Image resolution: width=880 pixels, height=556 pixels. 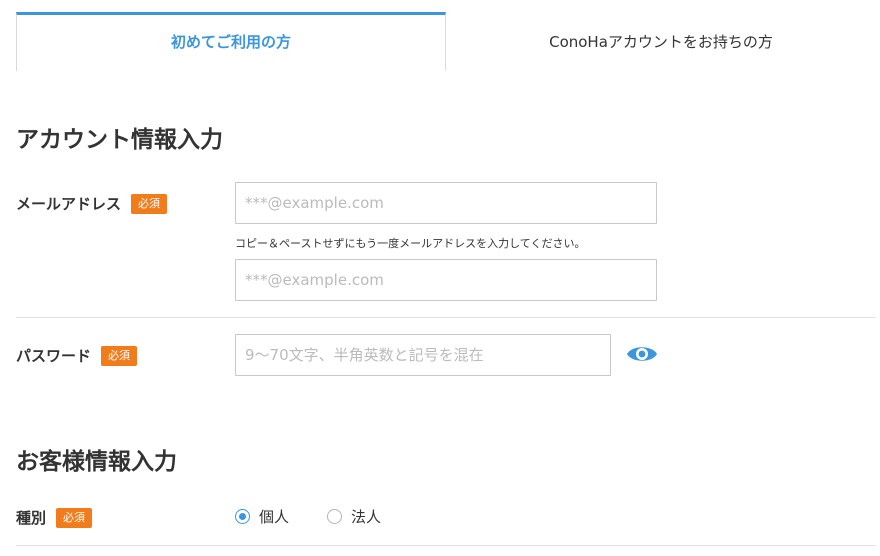 I want to click on account-section-title: アカウント情報入力, so click(x=119, y=140).